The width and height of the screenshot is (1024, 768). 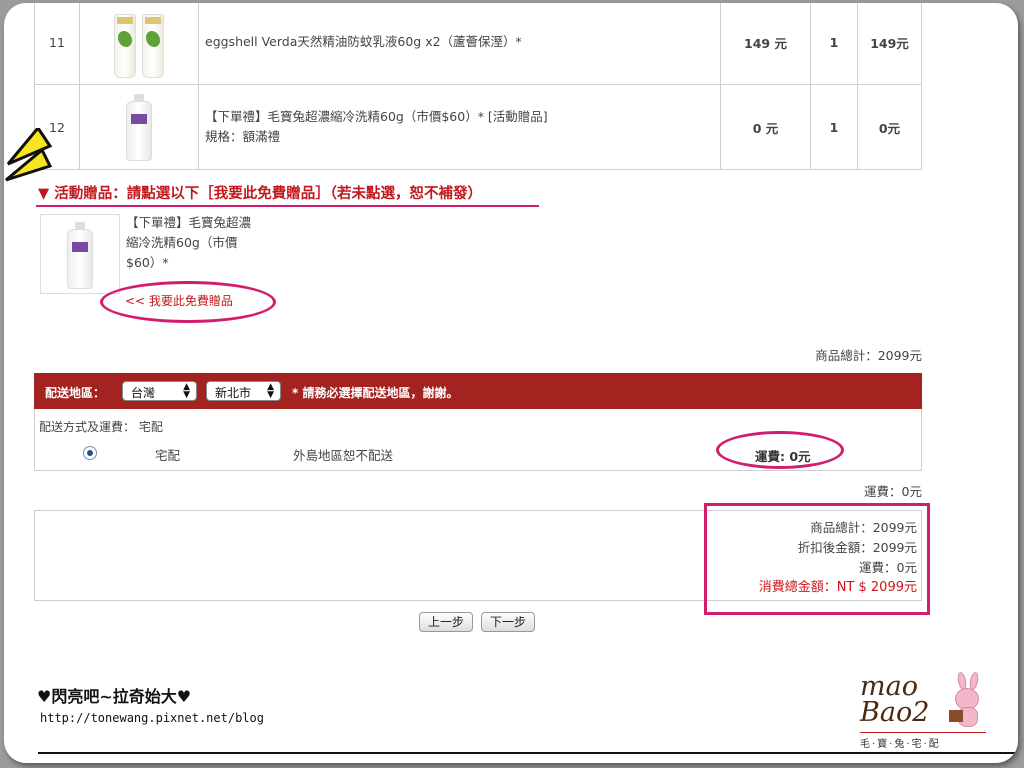 What do you see at coordinates (343, 455) in the screenshot?
I see `shipping-method-note: 外島地區恕不配送` at bounding box center [343, 455].